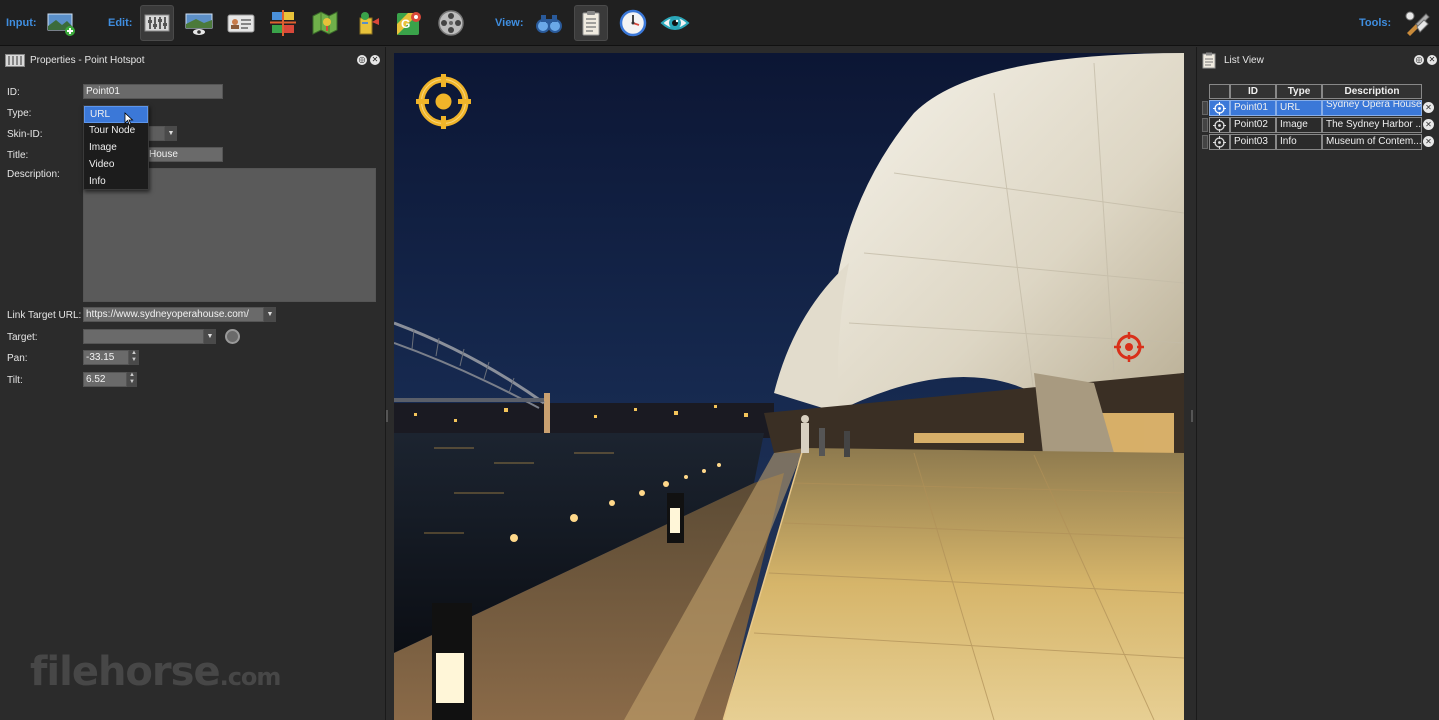 The image size is (1439, 720). I want to click on viewing-parameters-icon, so click(199, 24).